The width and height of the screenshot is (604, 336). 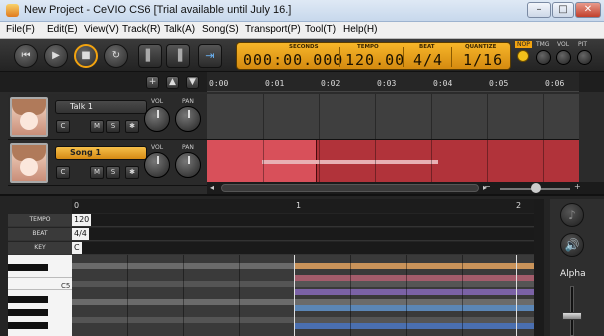 What do you see at coordinates (519, 205) in the screenshot?
I see `ruler-label: 2` at bounding box center [519, 205].